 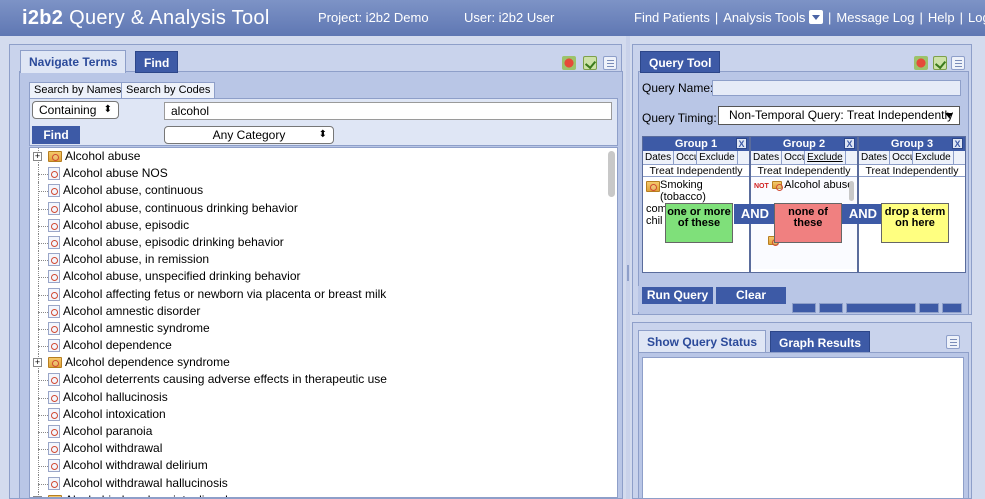 I want to click on result-item: Alcohol abuse, continuous, so click(x=323, y=191).